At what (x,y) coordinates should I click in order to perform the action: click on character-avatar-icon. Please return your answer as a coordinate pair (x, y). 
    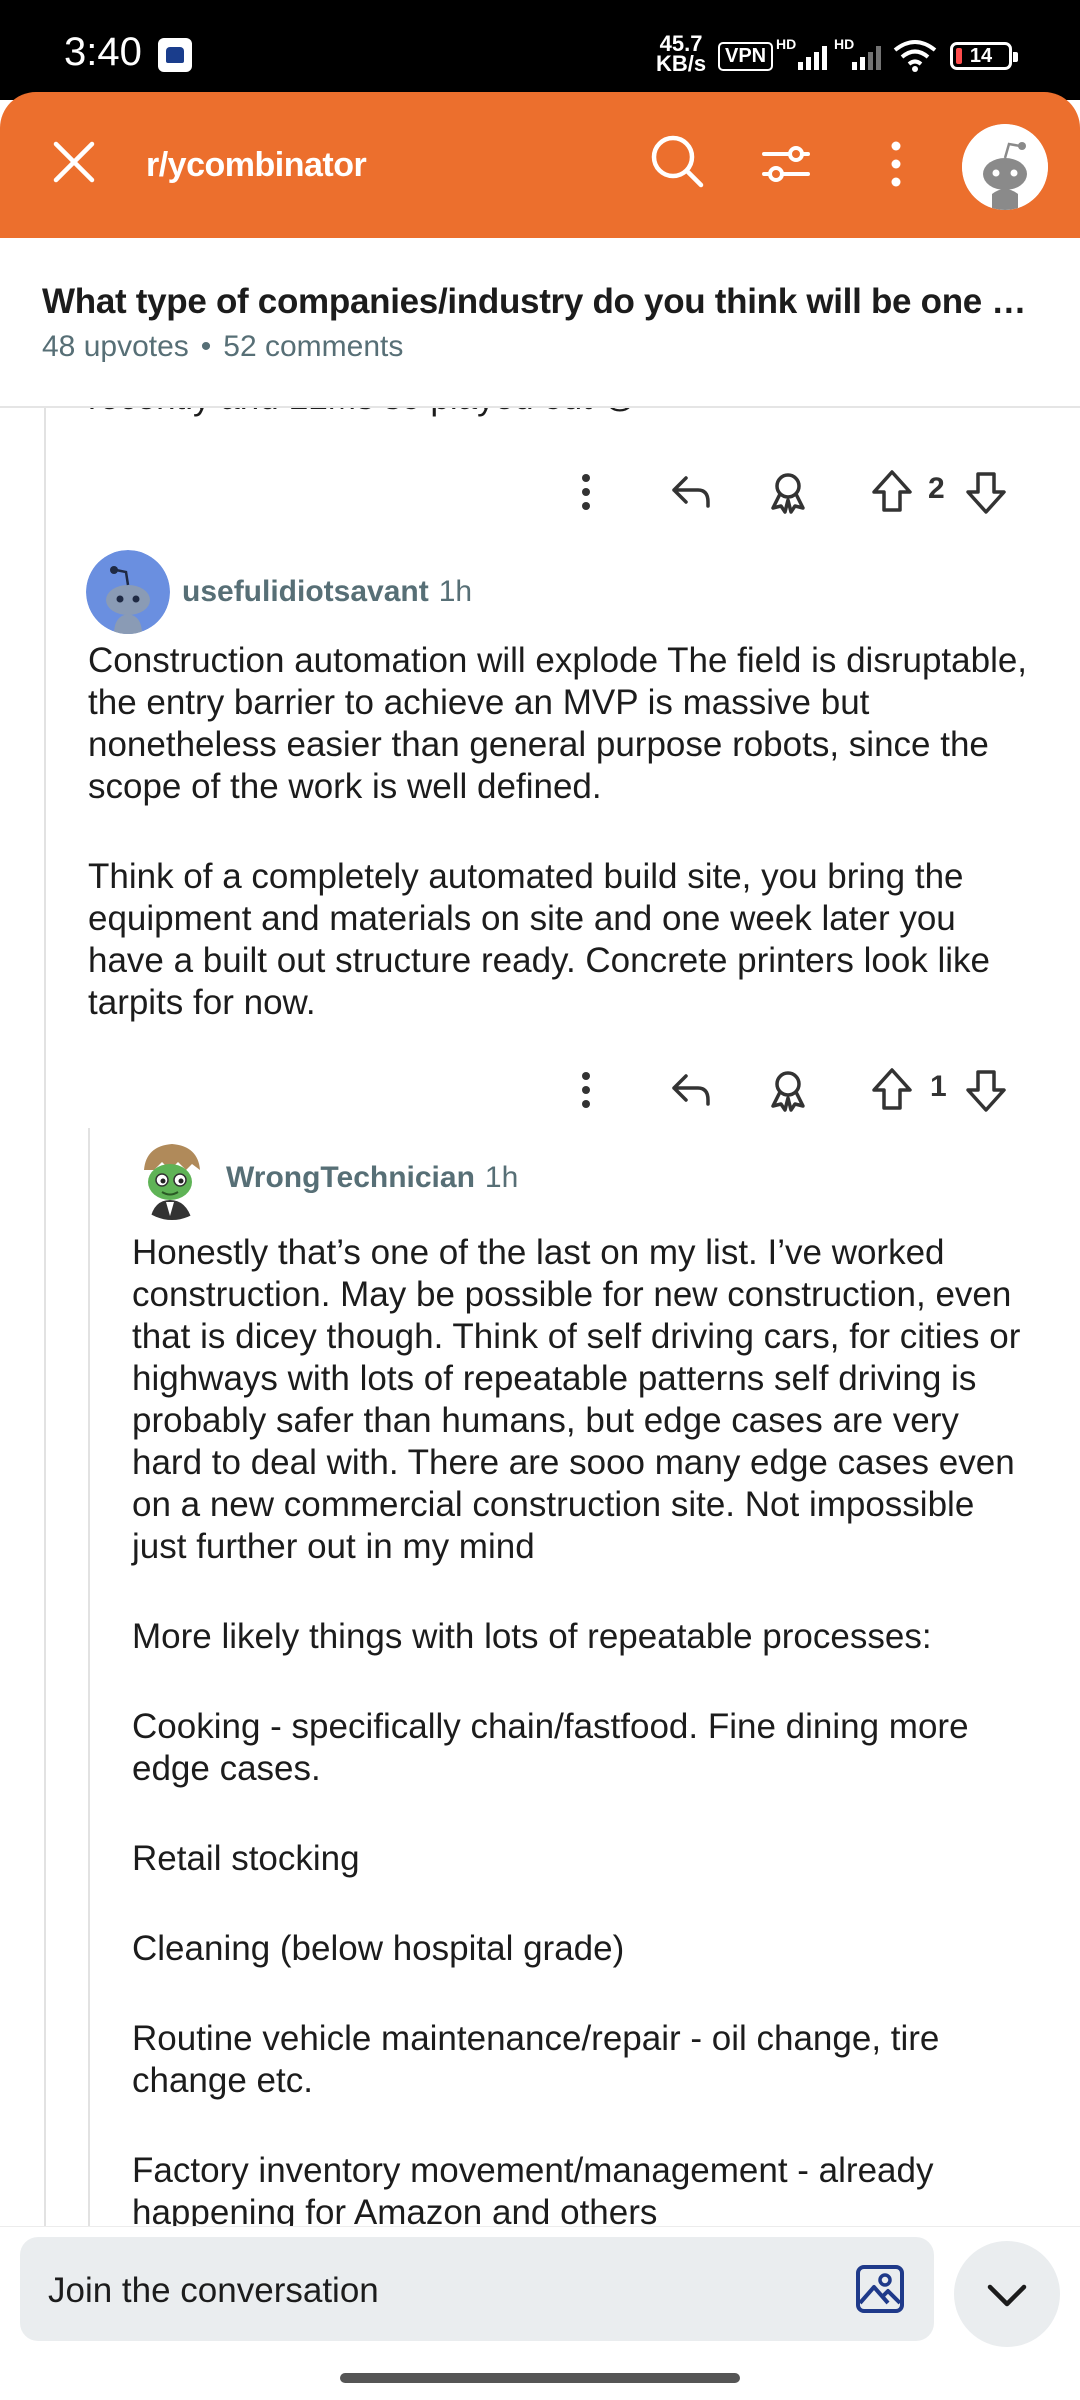
    Looking at the image, I should click on (172, 1178).